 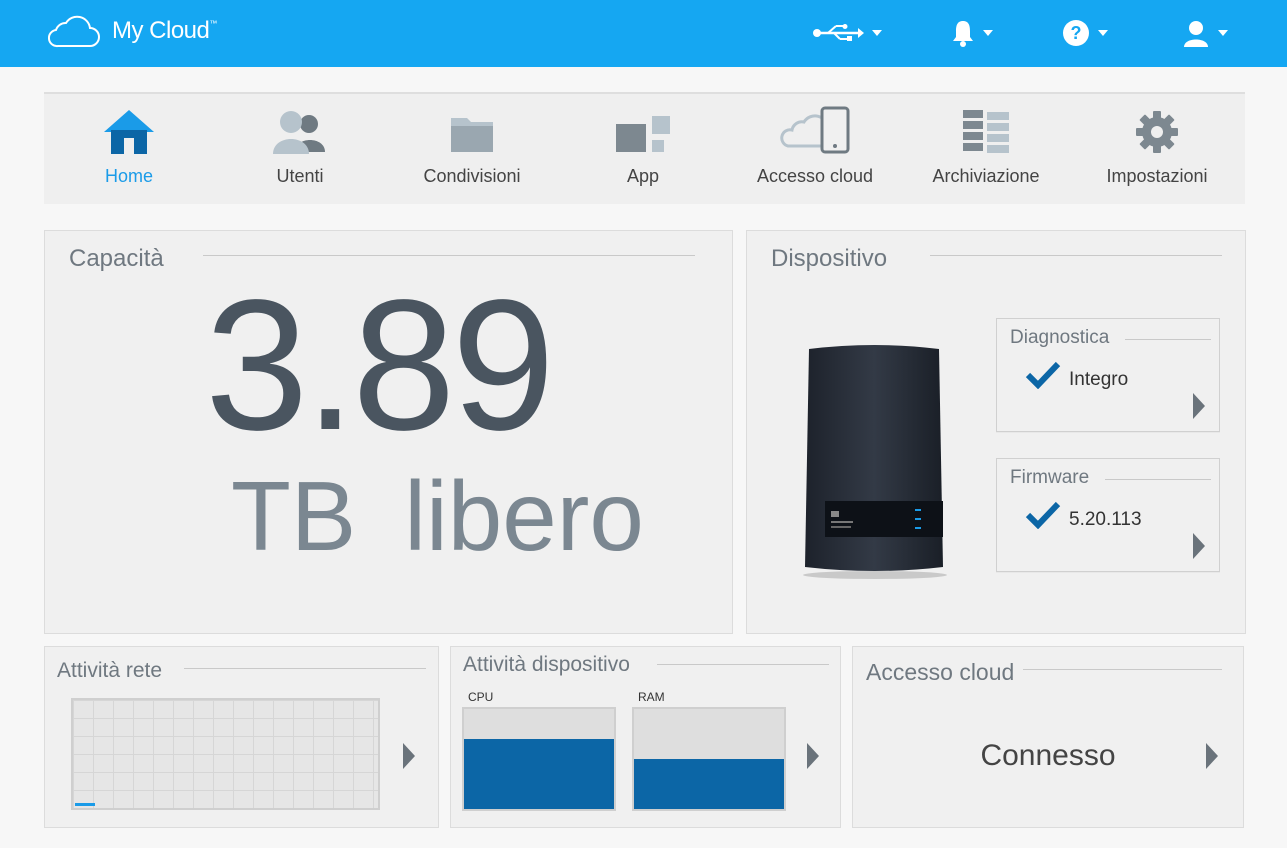 What do you see at coordinates (643, 33) in the screenshot?
I see `top-bar: My Cloud™ ?` at bounding box center [643, 33].